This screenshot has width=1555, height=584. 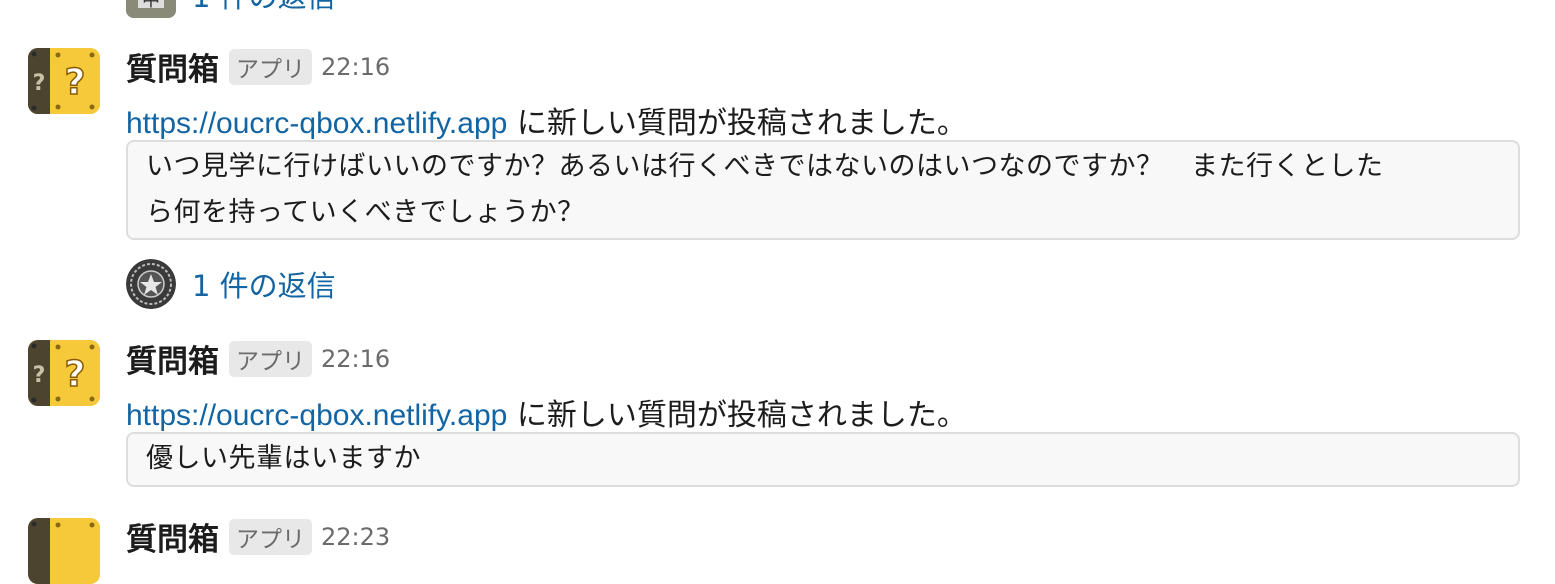 I want to click on question-quote-block: 優しい先輩はいますか, so click(x=823, y=459).